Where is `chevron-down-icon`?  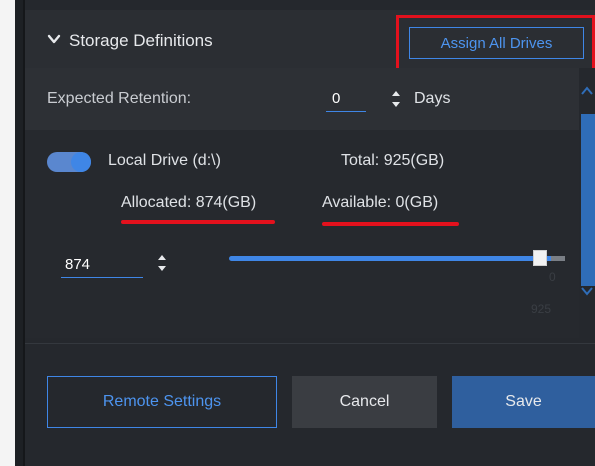 chevron-down-icon is located at coordinates (54, 39).